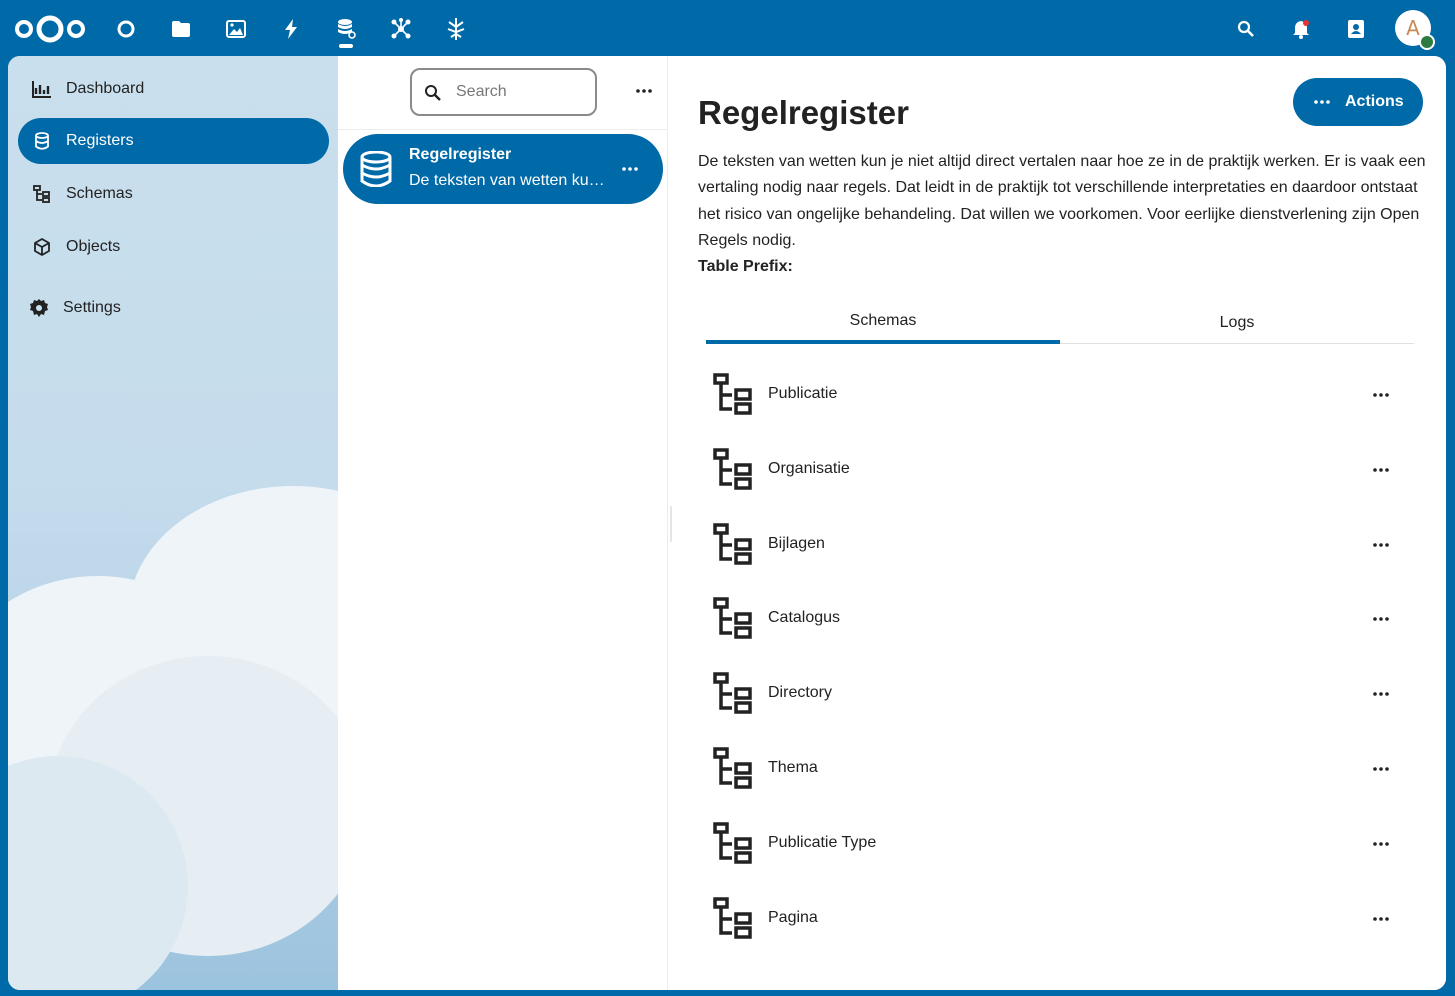 This screenshot has width=1455, height=996. Describe the element at coordinates (100, 140) in the screenshot. I see `sidebar-item-label: Registers` at that location.